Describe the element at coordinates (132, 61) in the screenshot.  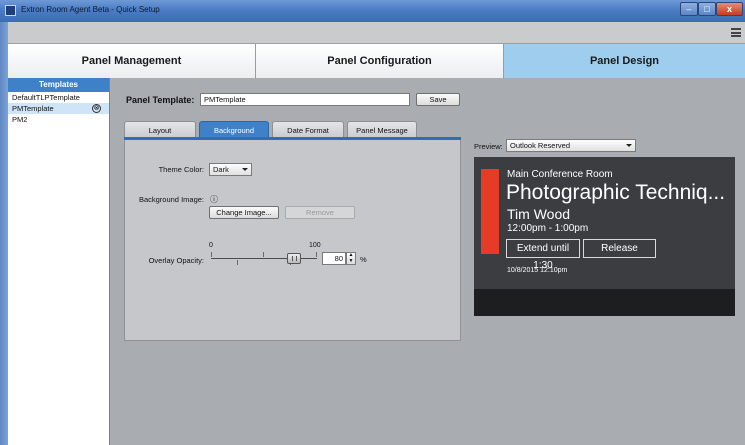
I see `tab-panel-management: Panel Management` at that location.